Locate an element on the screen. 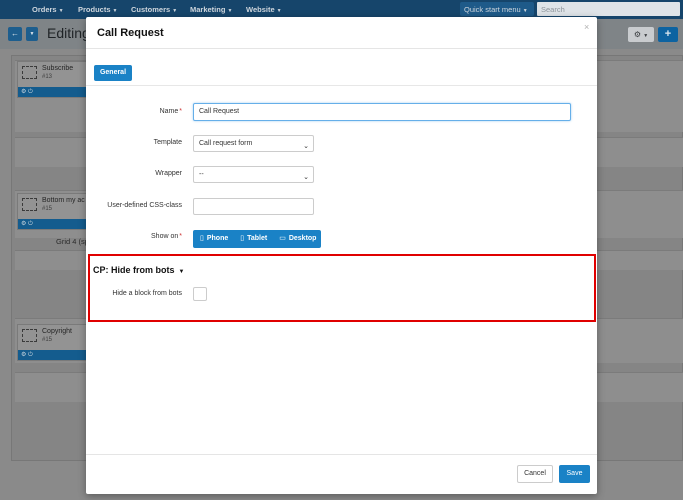 The width and height of the screenshot is (683, 500). background-block: Subscribe #13 ⚙ ⏻ is located at coordinates (52, 79).